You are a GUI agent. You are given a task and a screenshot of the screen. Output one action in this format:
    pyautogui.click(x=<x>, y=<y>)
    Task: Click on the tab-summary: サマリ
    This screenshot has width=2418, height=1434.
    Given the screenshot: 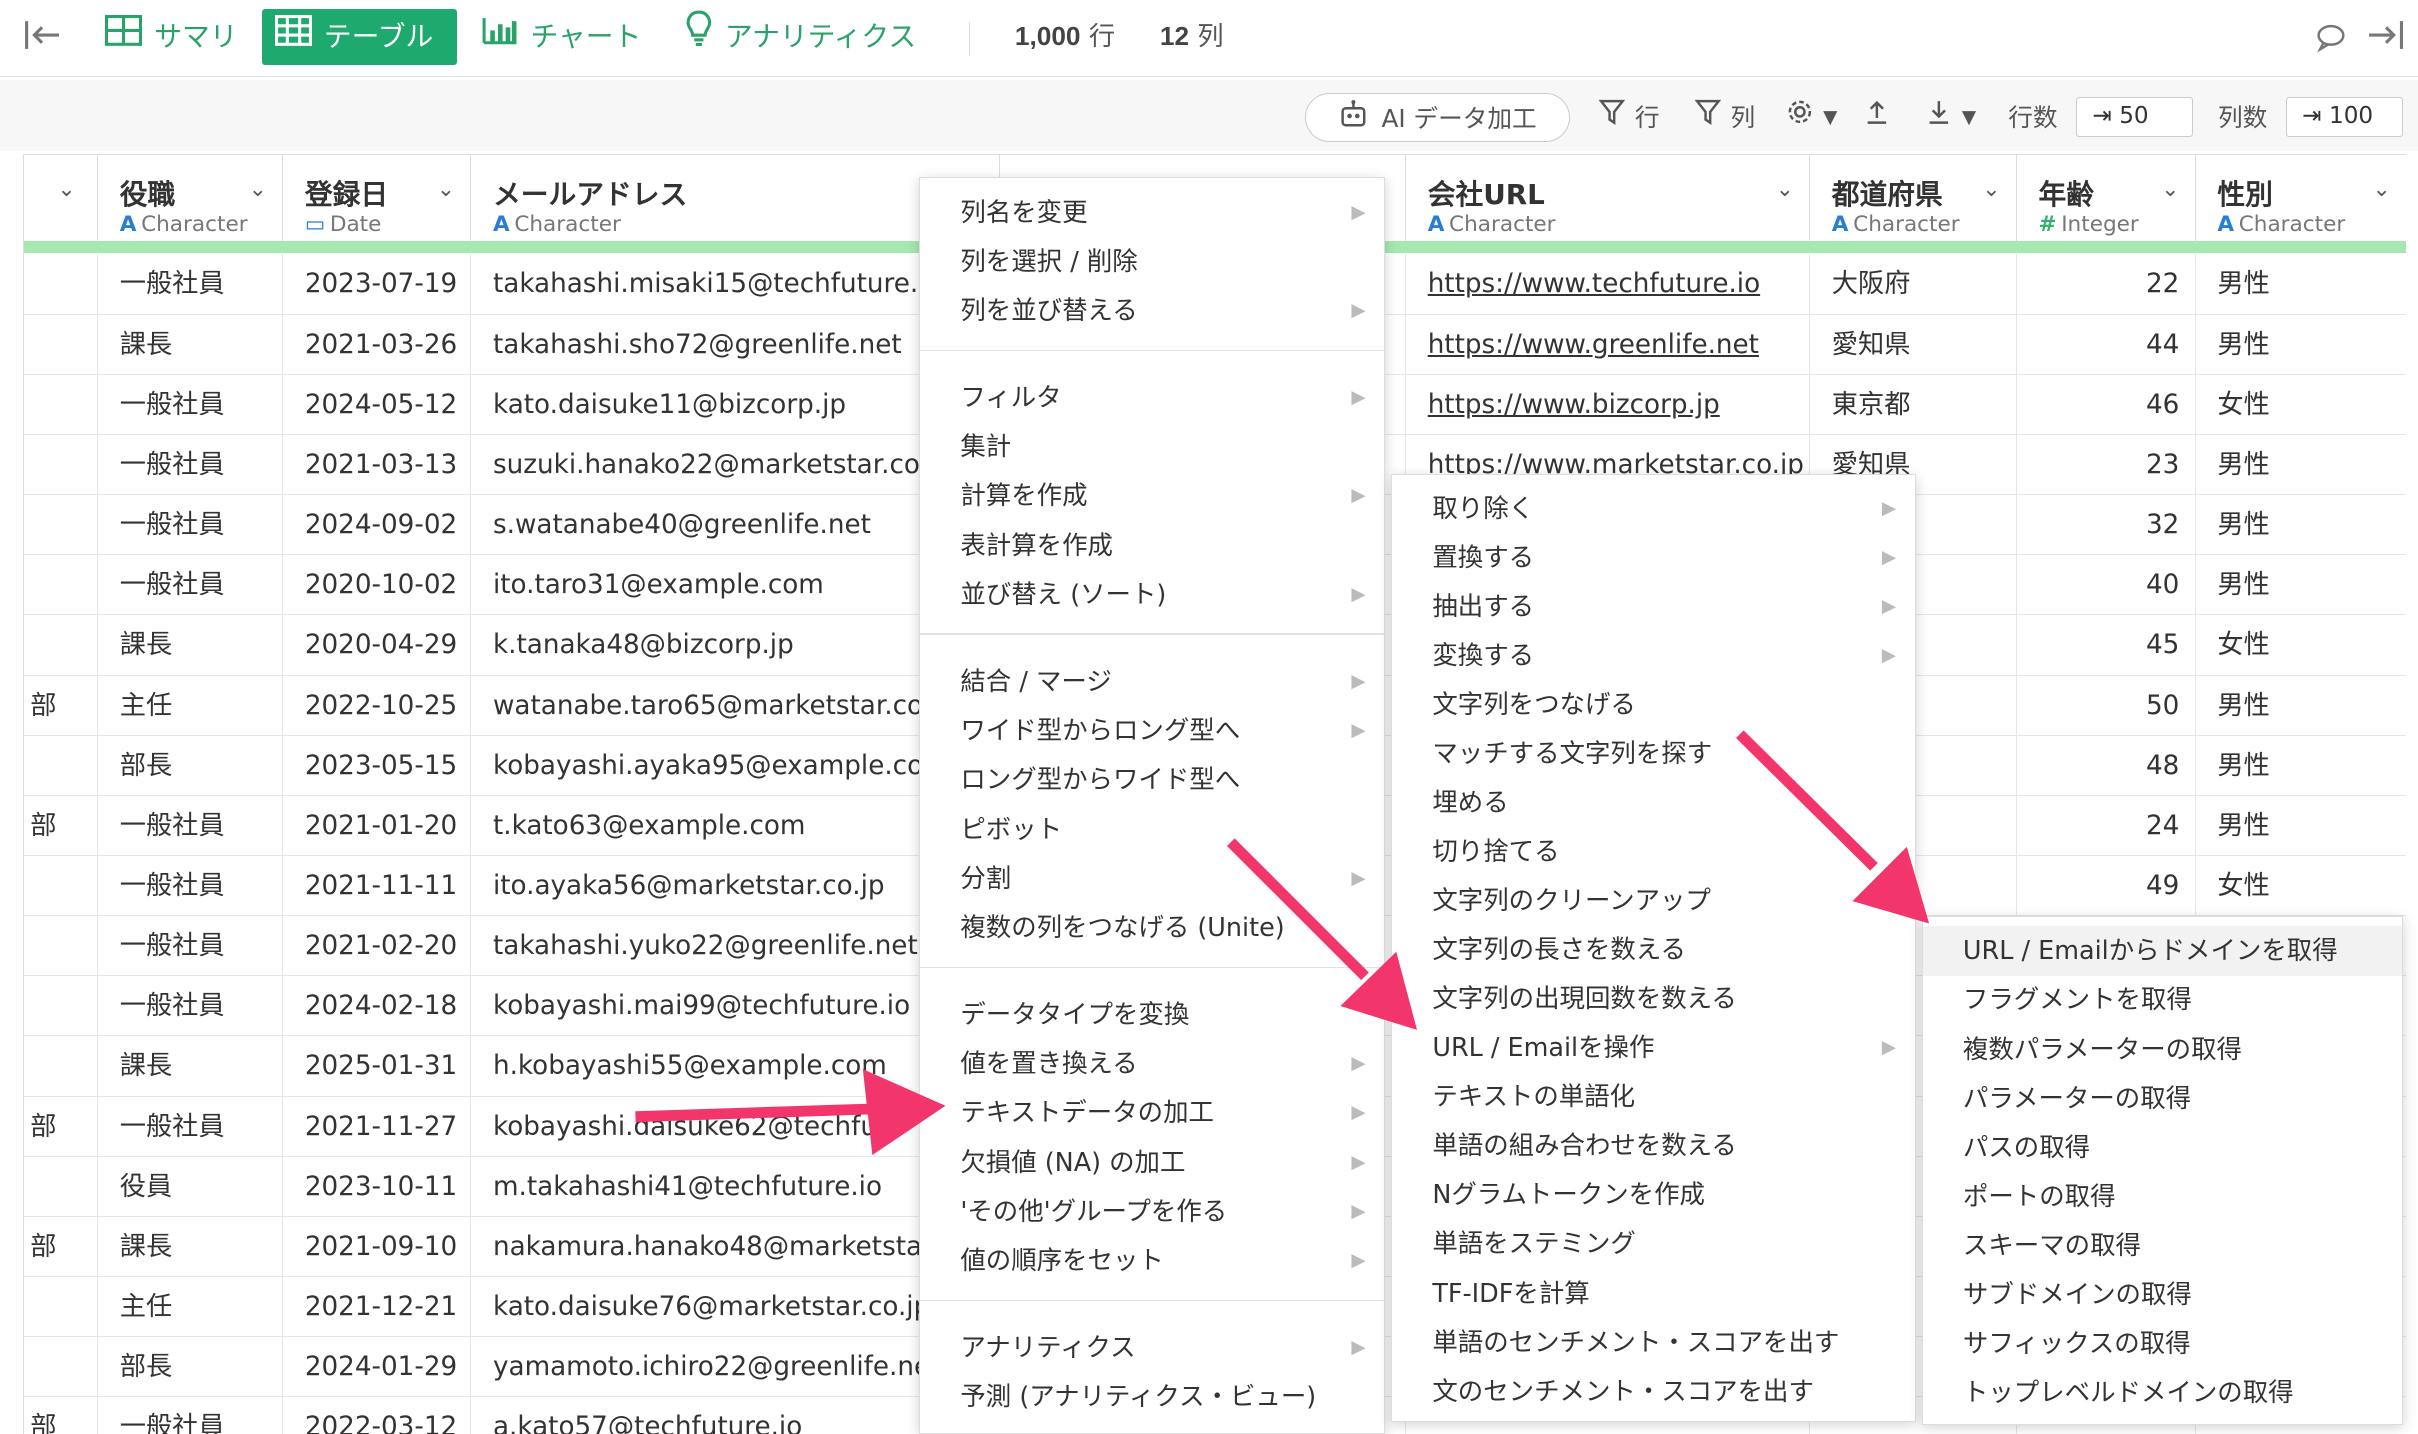 What is the action you would take?
    pyautogui.click(x=171, y=37)
    